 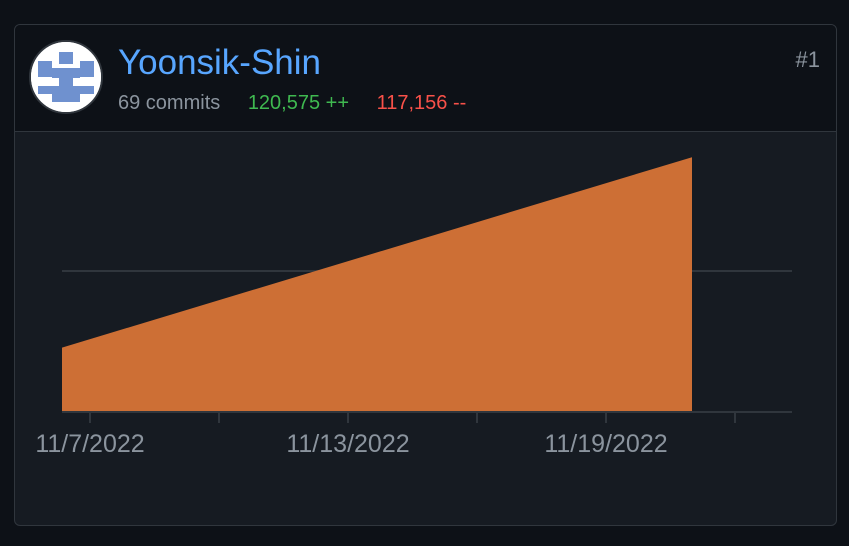 I want to click on x-tick-label: 11/7/2022, so click(x=89, y=444).